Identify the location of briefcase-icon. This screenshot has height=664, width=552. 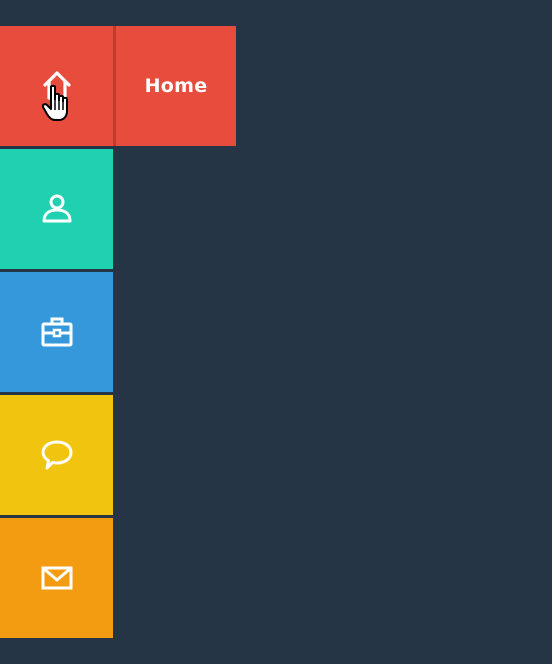
(57, 332).